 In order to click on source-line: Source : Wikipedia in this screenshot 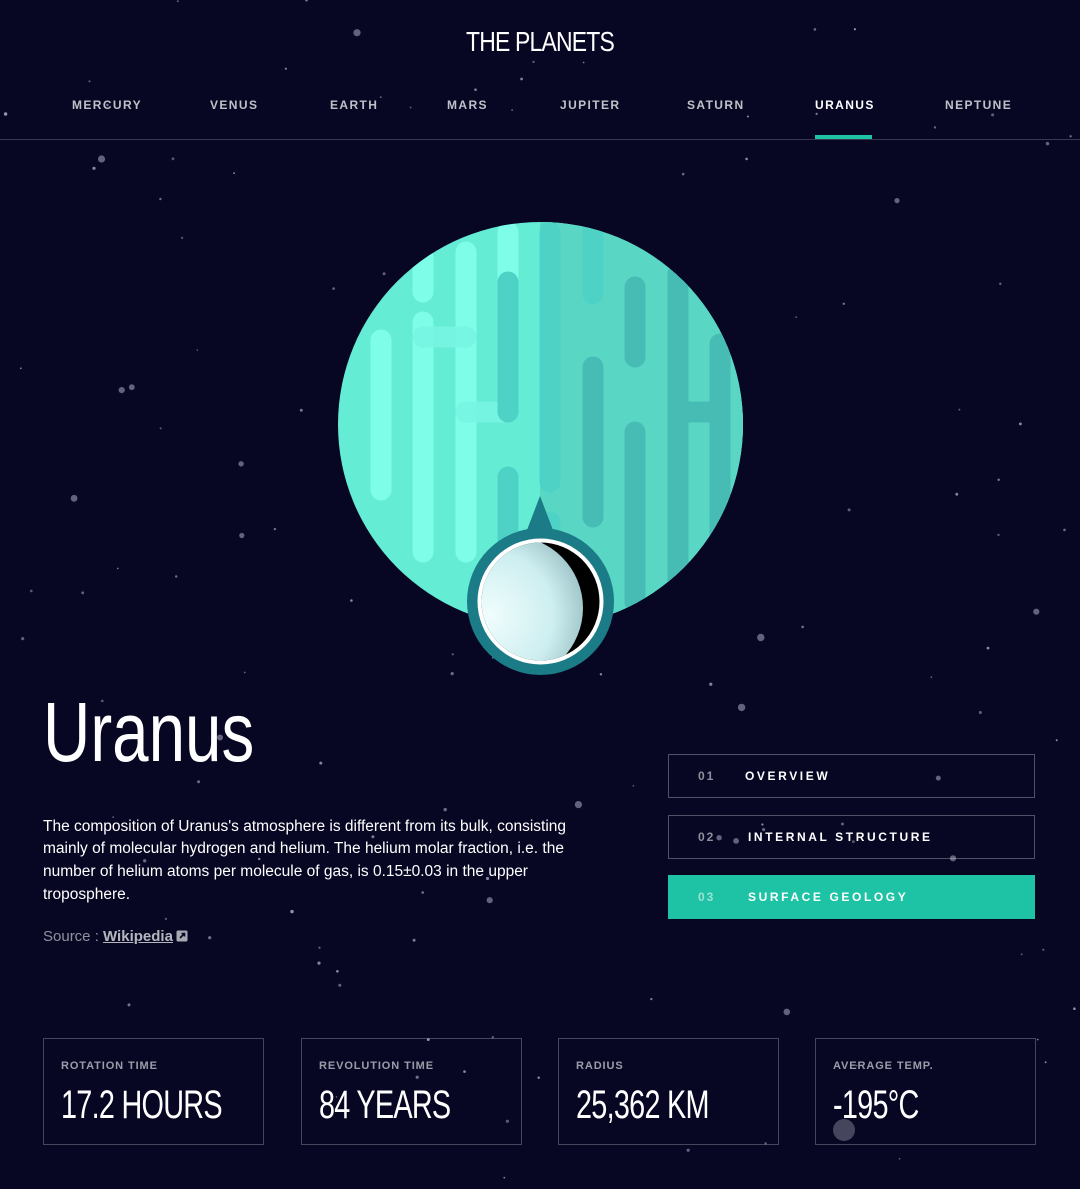, I will do `click(115, 936)`.